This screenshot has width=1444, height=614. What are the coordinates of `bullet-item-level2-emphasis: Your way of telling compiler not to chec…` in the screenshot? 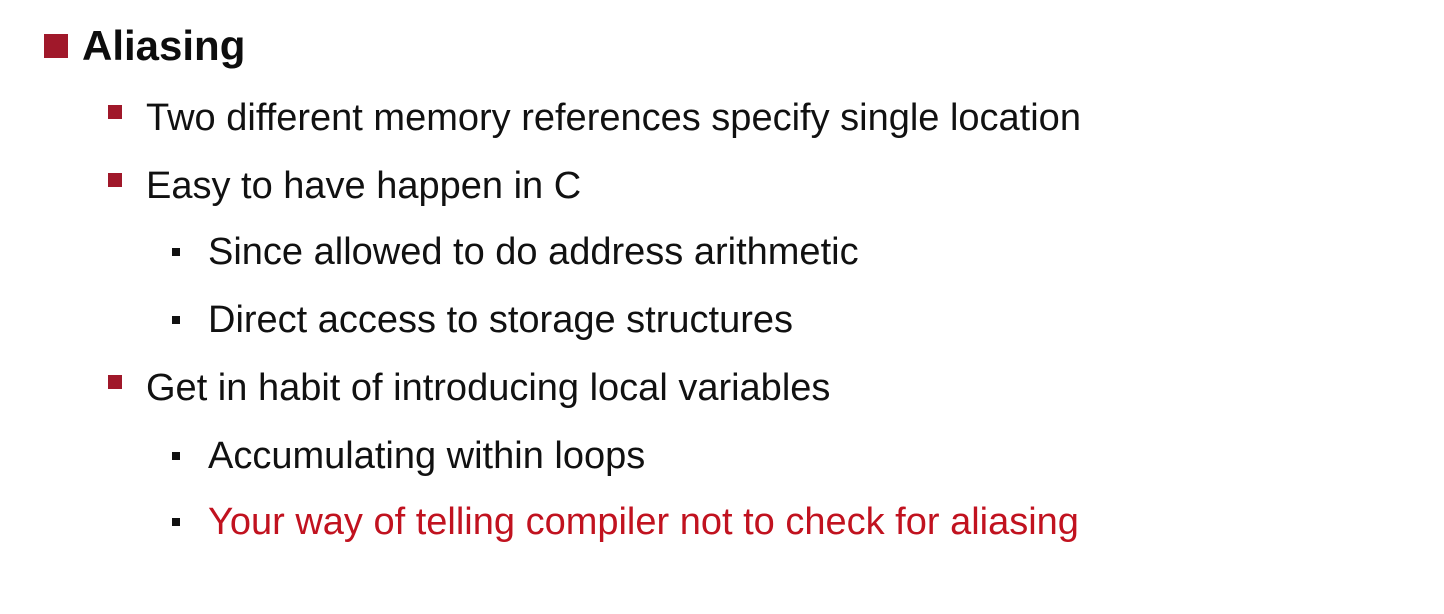 It's located at (625, 522).